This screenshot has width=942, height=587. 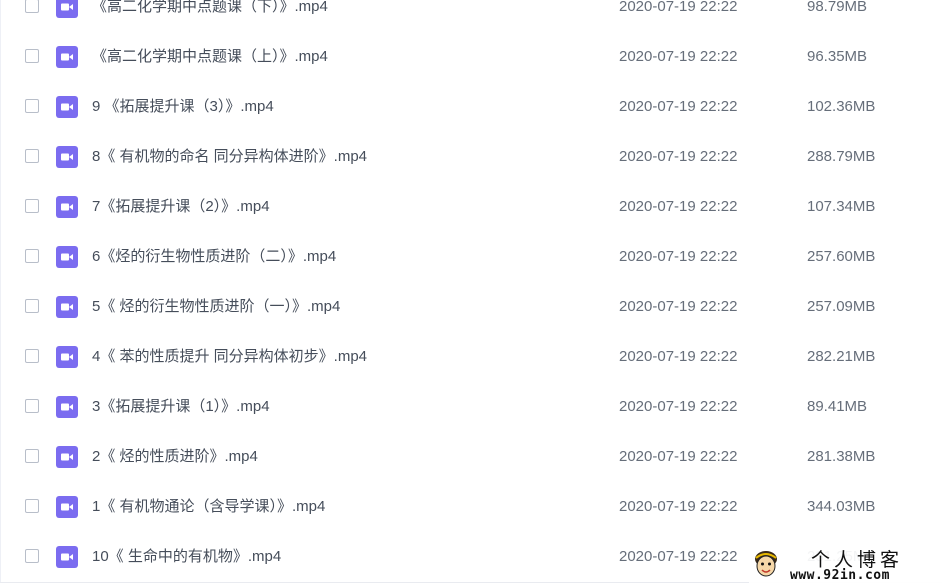 What do you see at coordinates (837, 406) in the screenshot?
I see `file-size: 89.41MB` at bounding box center [837, 406].